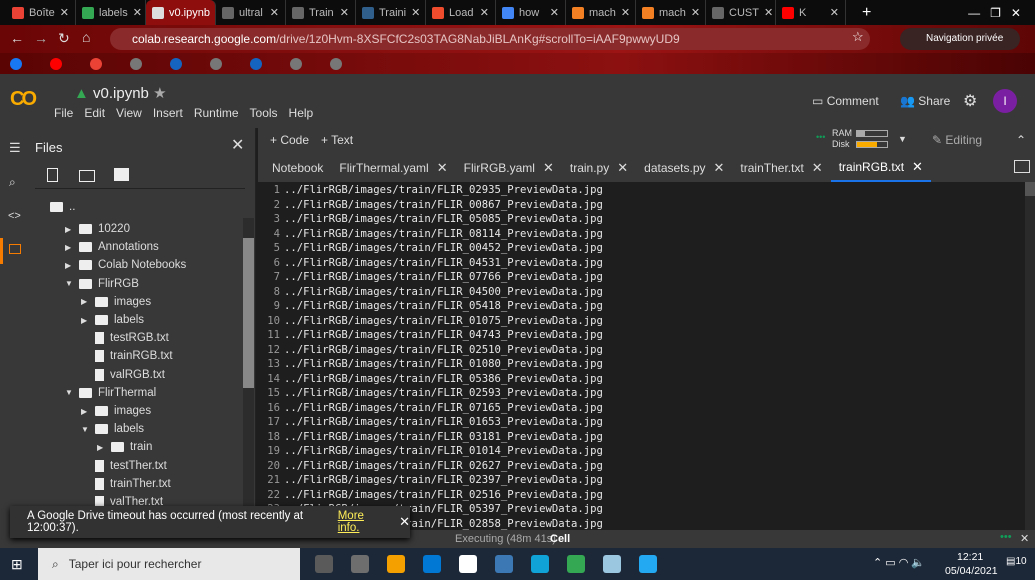  What do you see at coordinates (899, 562) in the screenshot?
I see `tray-icons: ⌃ ▭ ◠ 🔈` at bounding box center [899, 562].